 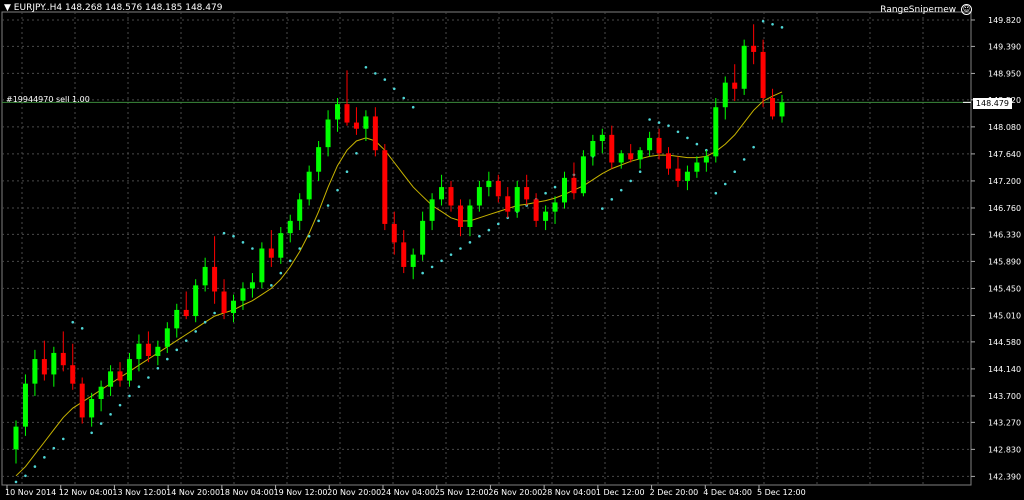 What do you see at coordinates (38, 8) in the screenshot?
I see `symbol-name: EURJPY..H4` at bounding box center [38, 8].